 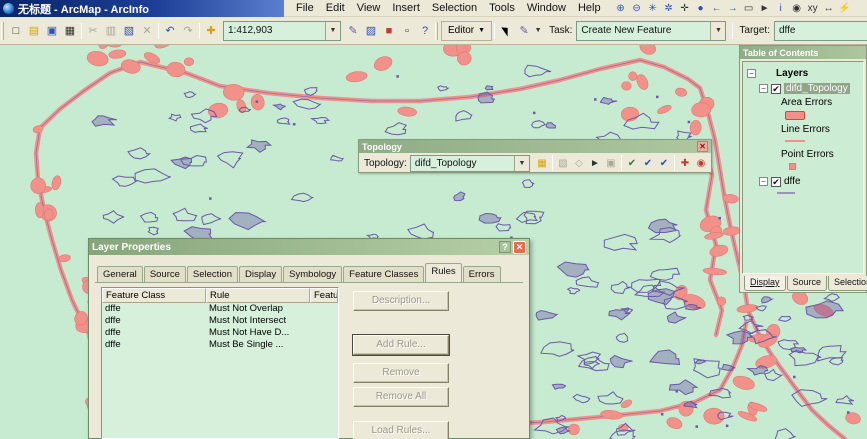 I want to click on menu-tools: Tools, so click(x=502, y=8).